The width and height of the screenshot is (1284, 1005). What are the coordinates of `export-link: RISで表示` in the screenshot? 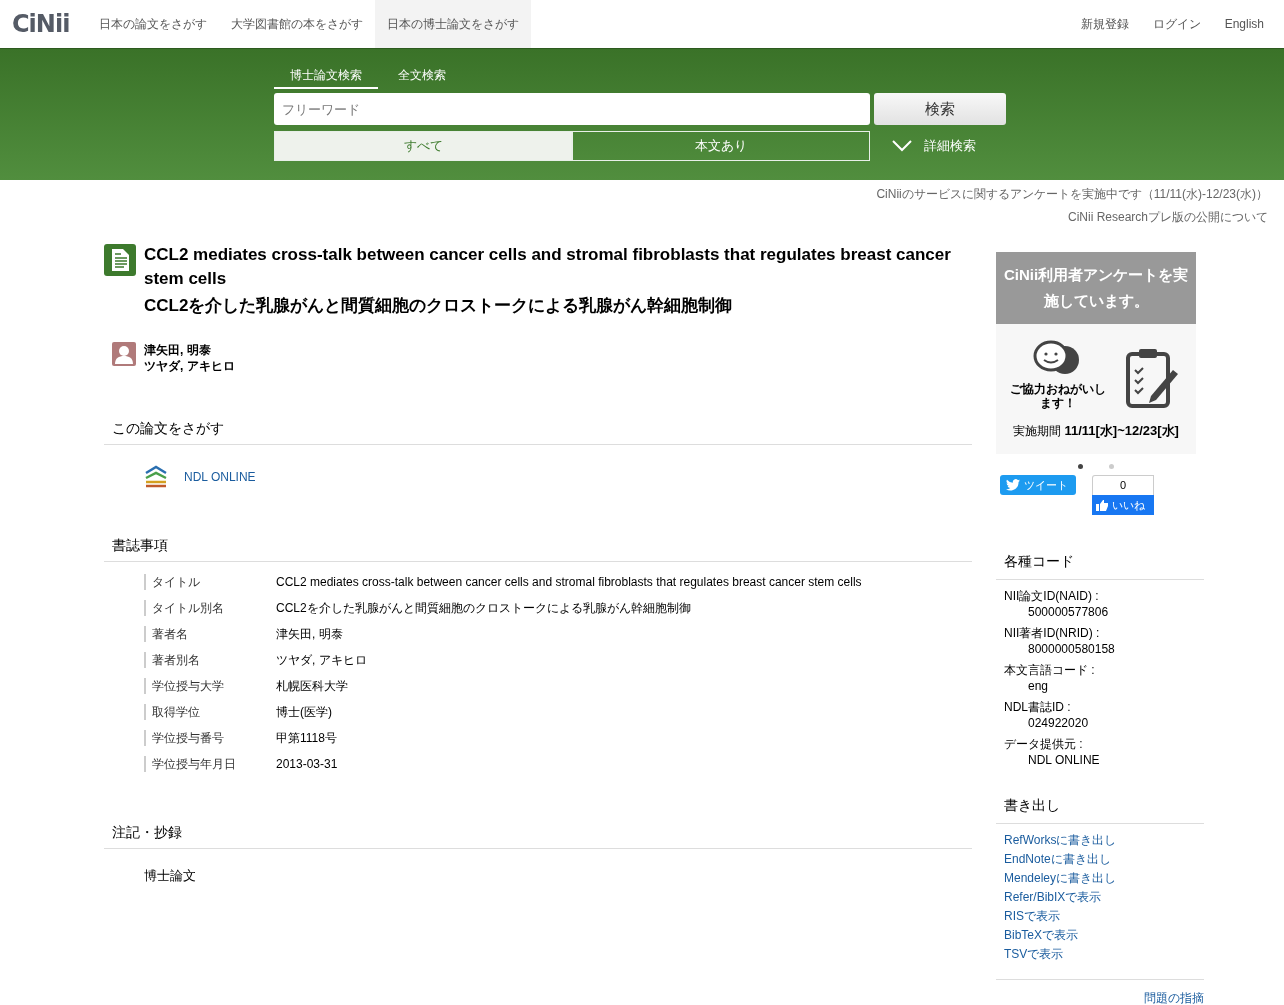 It's located at (1104, 916).